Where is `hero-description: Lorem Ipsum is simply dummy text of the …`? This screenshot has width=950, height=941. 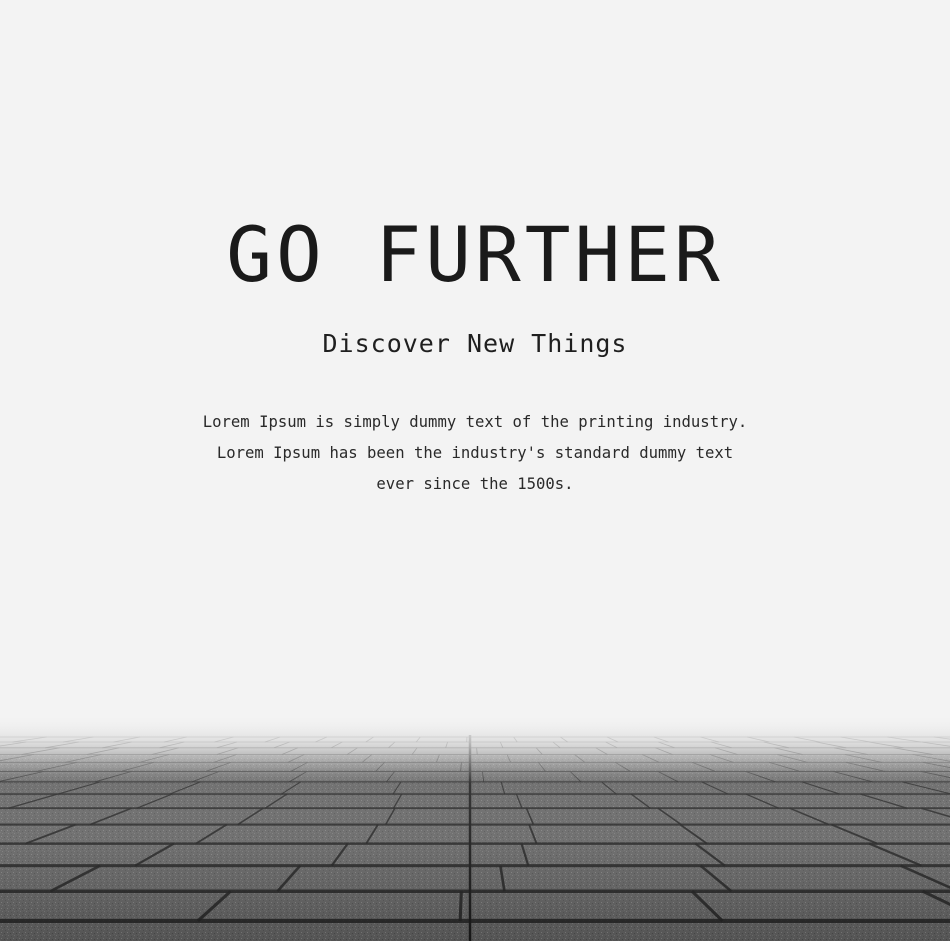
hero-description: Lorem Ipsum is simply dummy text of the … is located at coordinates (475, 453).